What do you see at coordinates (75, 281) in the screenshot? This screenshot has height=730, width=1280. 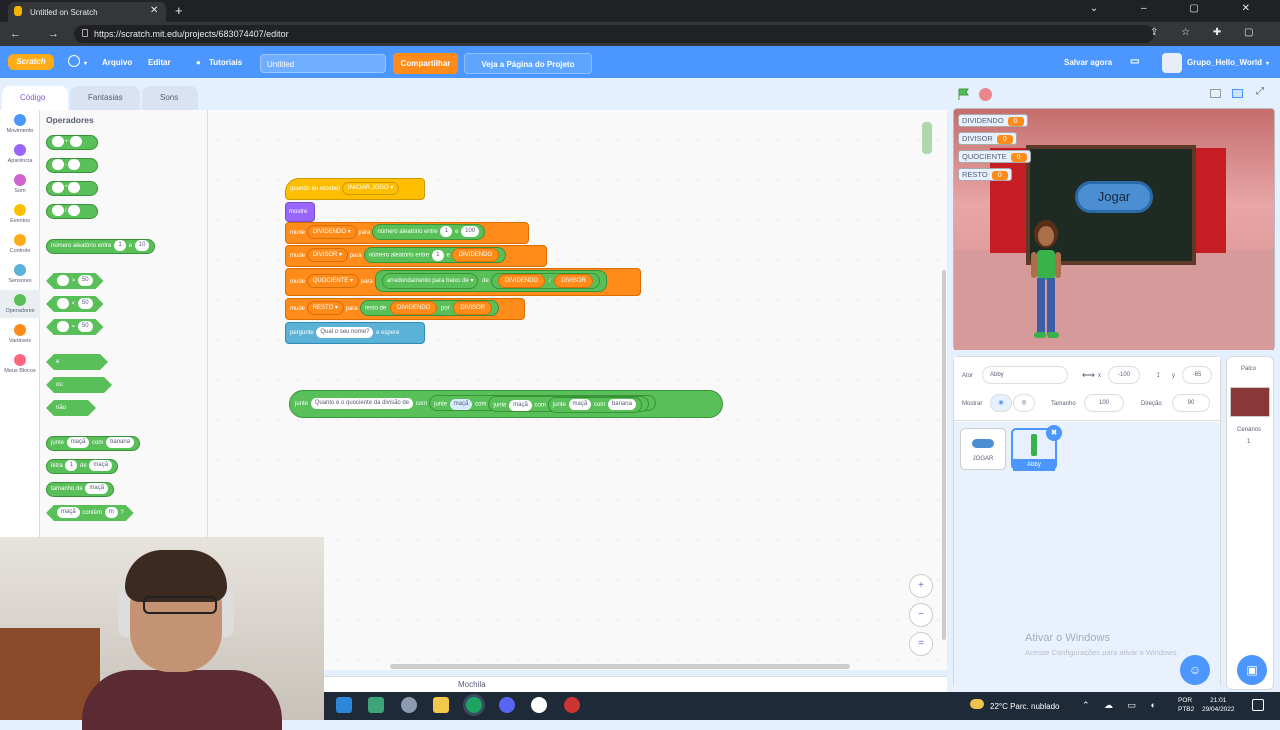 I see `block-greater-than: > 50` at bounding box center [75, 281].